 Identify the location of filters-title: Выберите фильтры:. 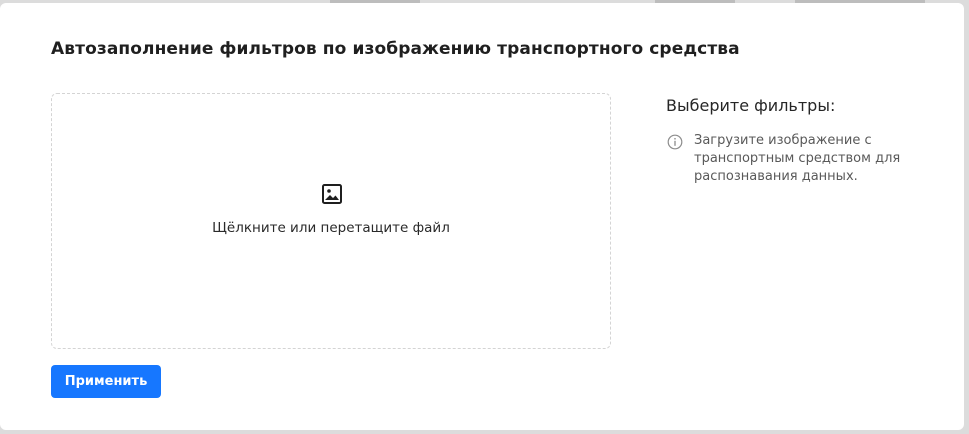
(751, 105).